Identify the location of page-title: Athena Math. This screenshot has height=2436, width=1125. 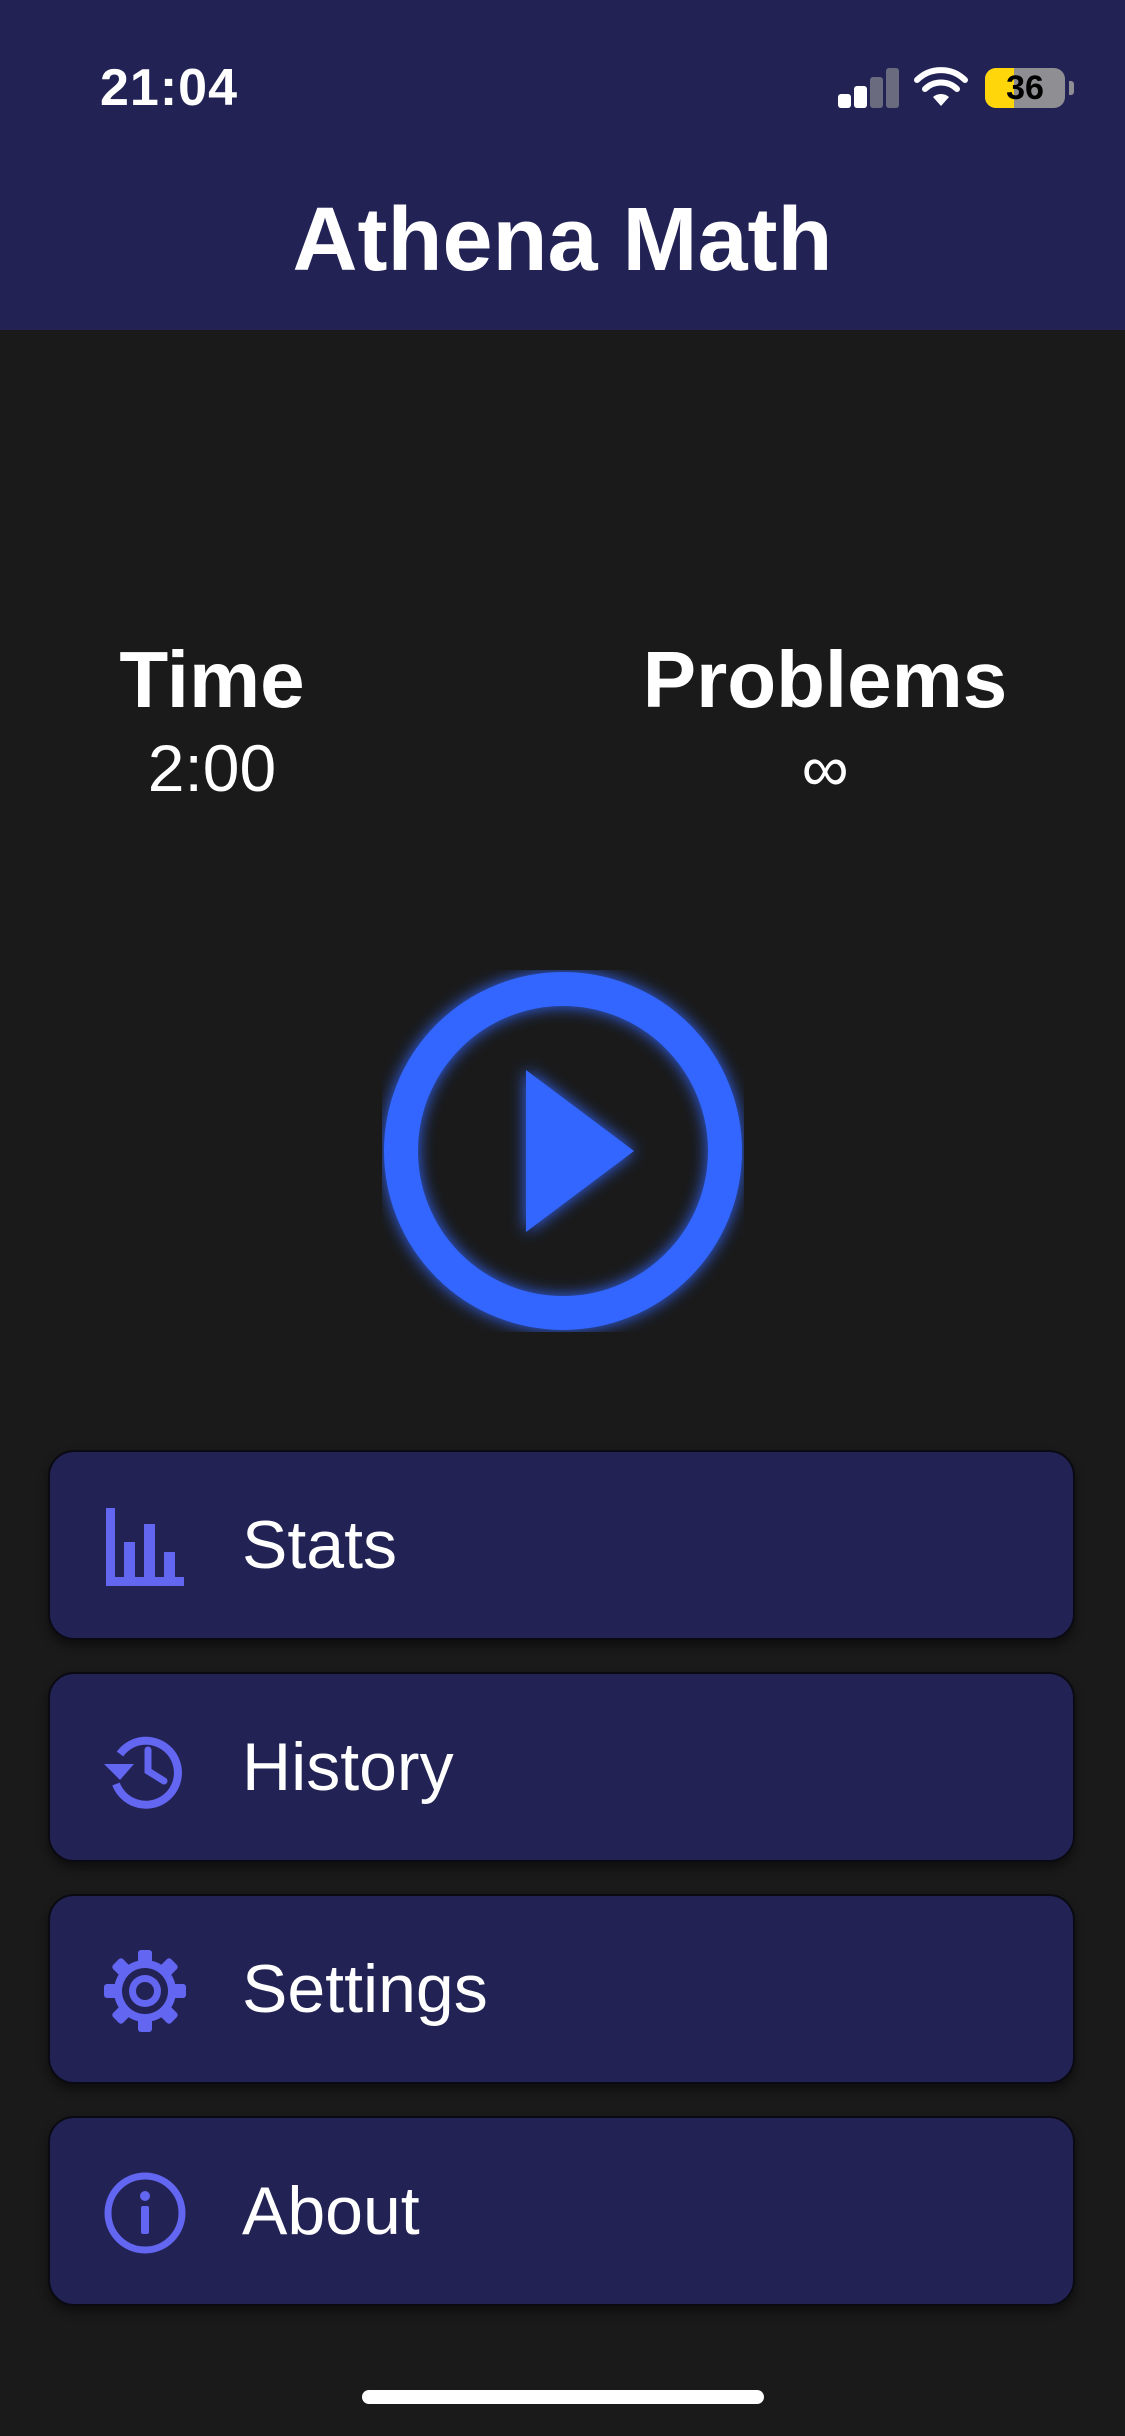
(562, 240).